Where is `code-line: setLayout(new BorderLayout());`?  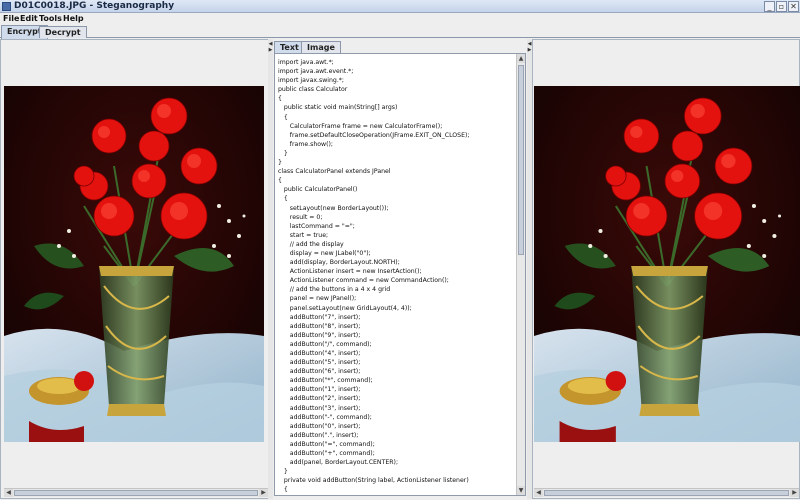 code-line: setLayout(new BorderLayout()); is located at coordinates (333, 208).